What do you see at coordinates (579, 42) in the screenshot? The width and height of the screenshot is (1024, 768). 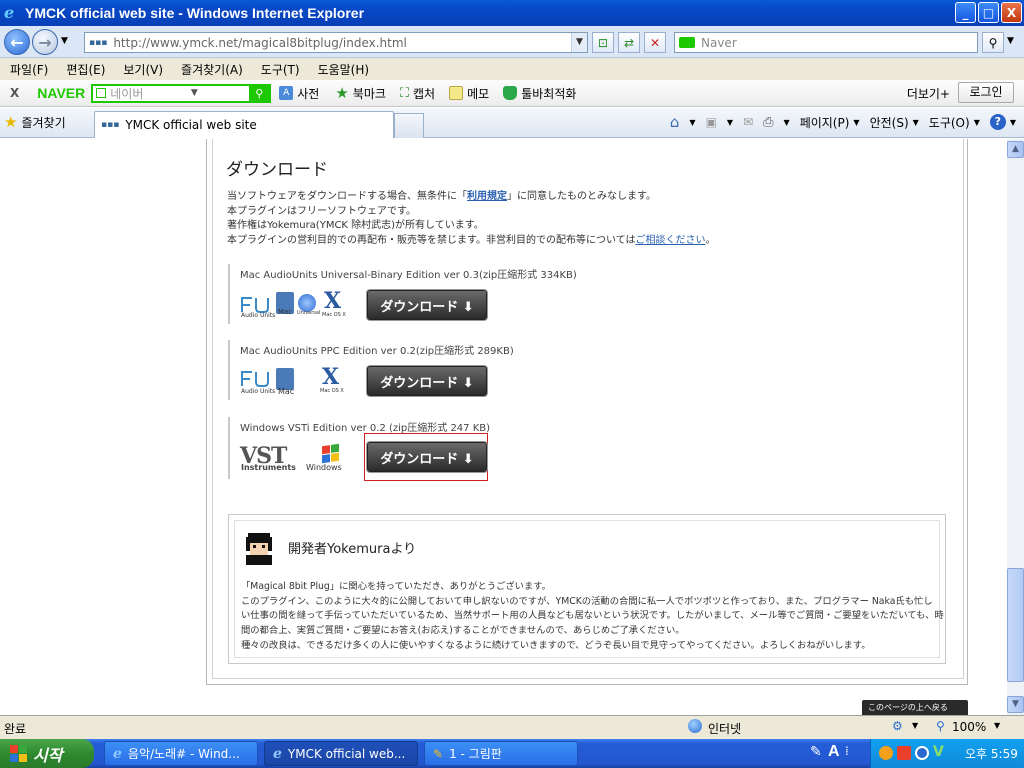 I see `url-dropdown-icon: ▼` at bounding box center [579, 42].